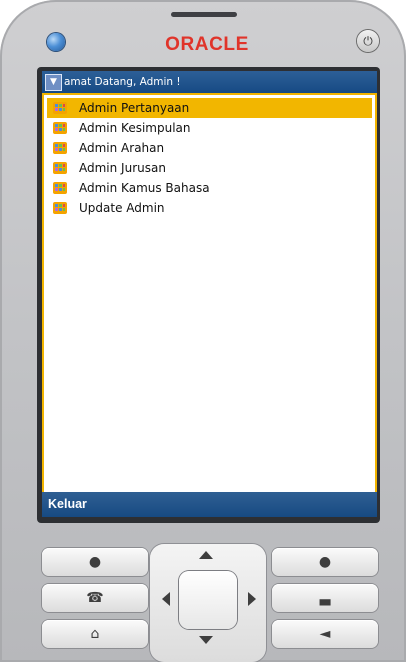 The image size is (406, 662). Describe the element at coordinates (252, 599) in the screenshot. I see `arrow-right-icon` at that location.